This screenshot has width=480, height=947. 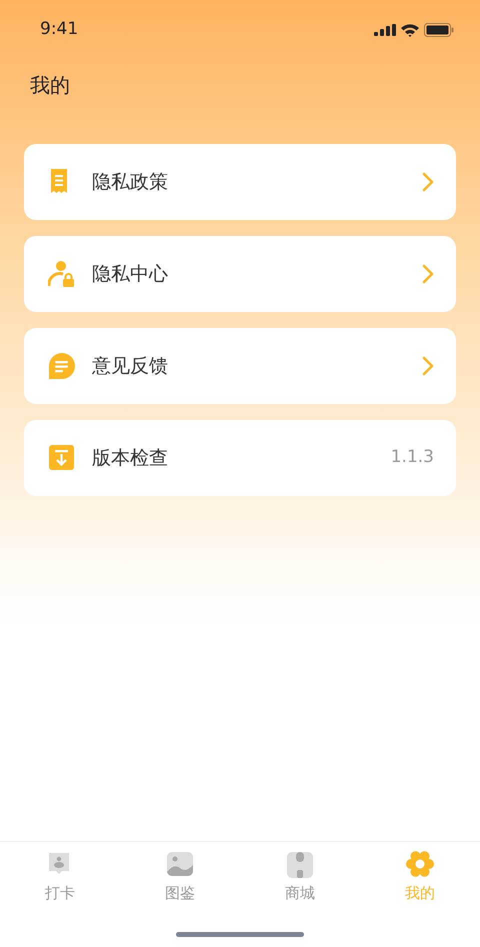 What do you see at coordinates (240, 274) in the screenshot?
I see `menu-item: 隐私中心` at bounding box center [240, 274].